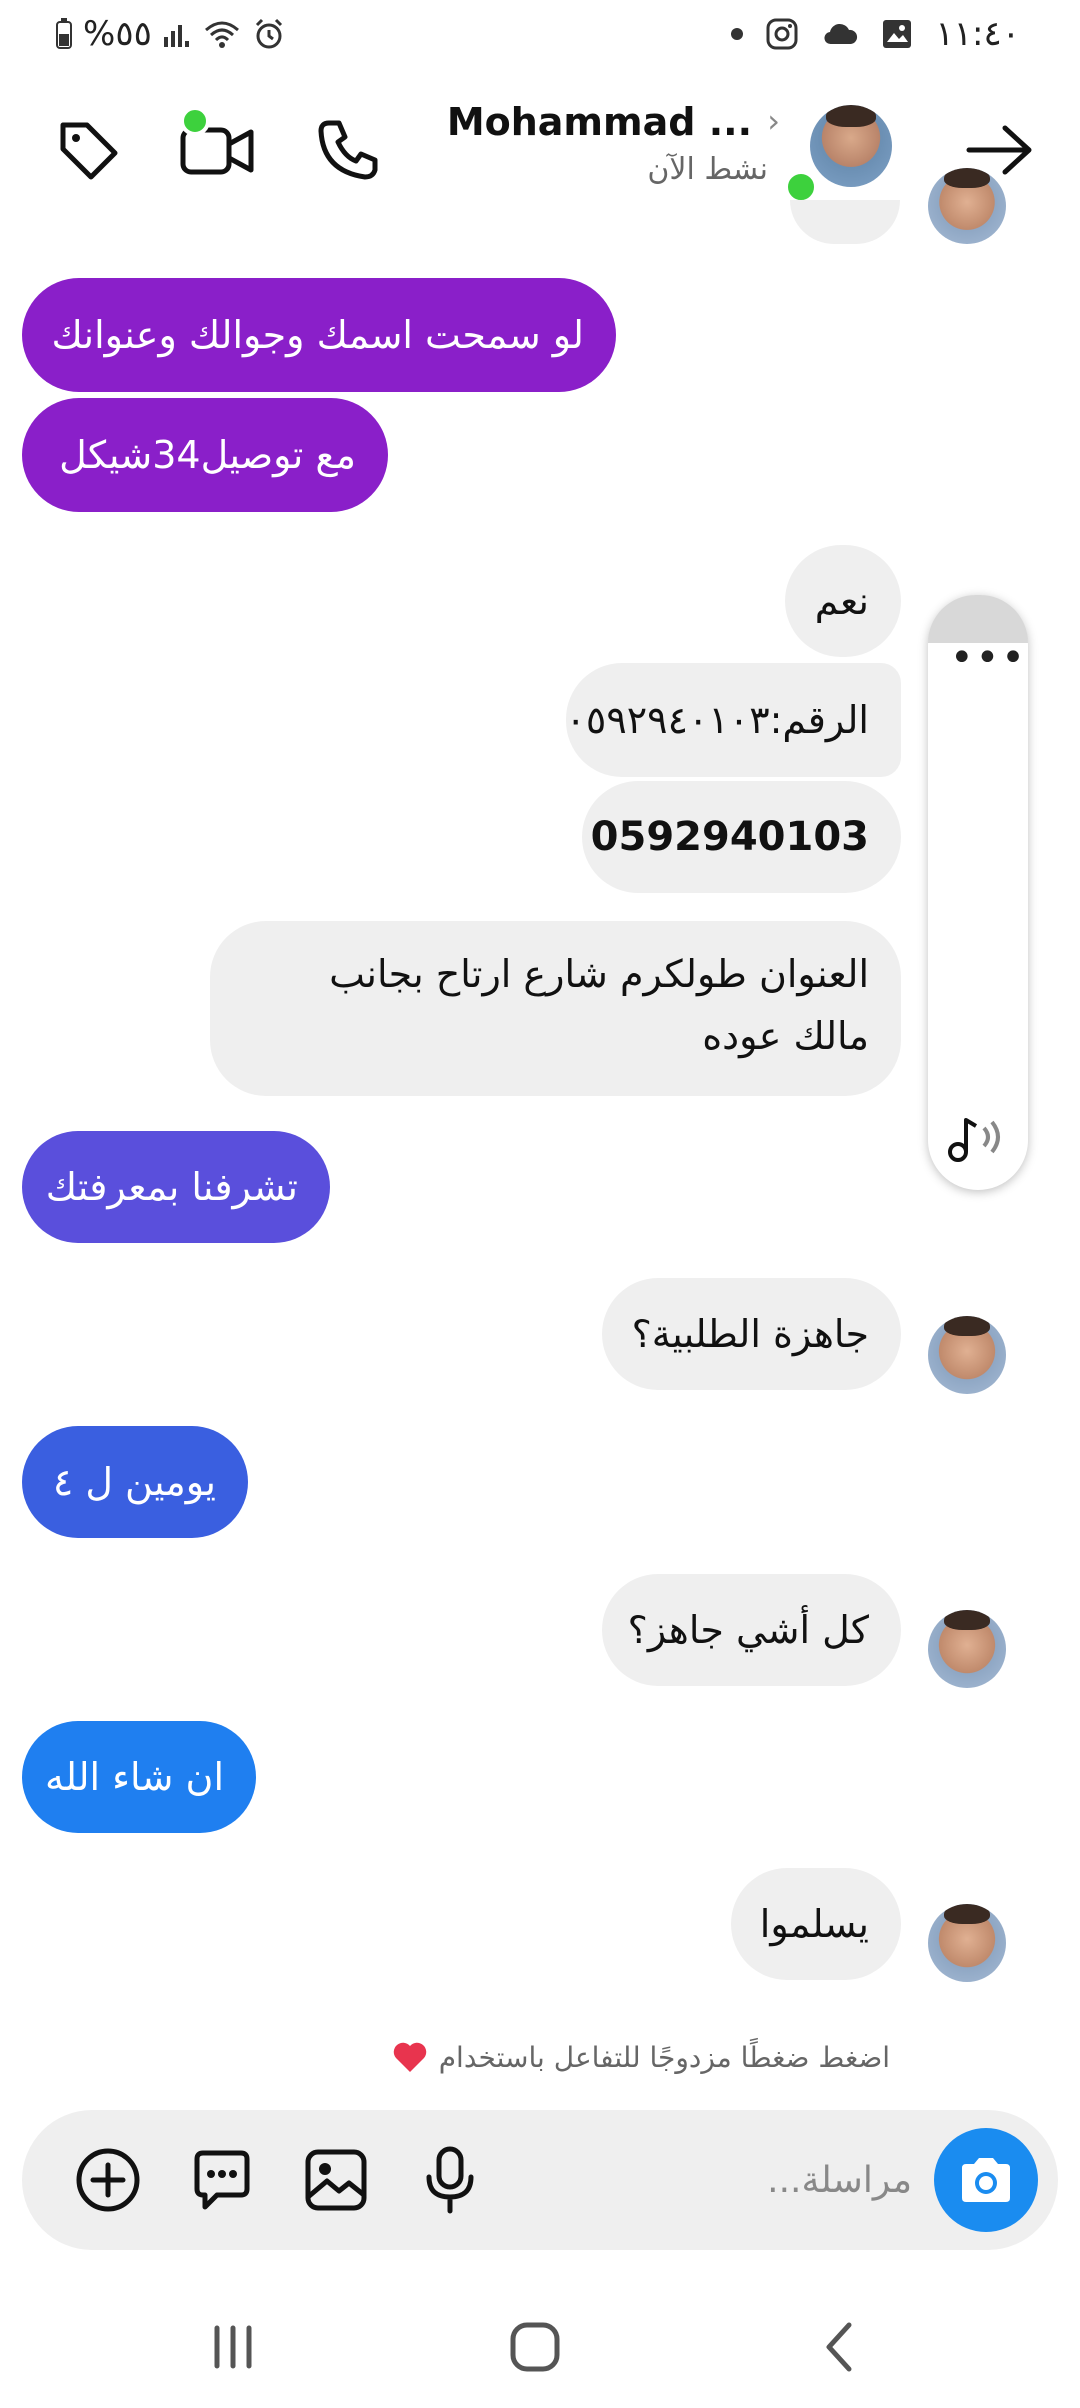  I want to click on message-text: 0592940103, so click(729, 837).